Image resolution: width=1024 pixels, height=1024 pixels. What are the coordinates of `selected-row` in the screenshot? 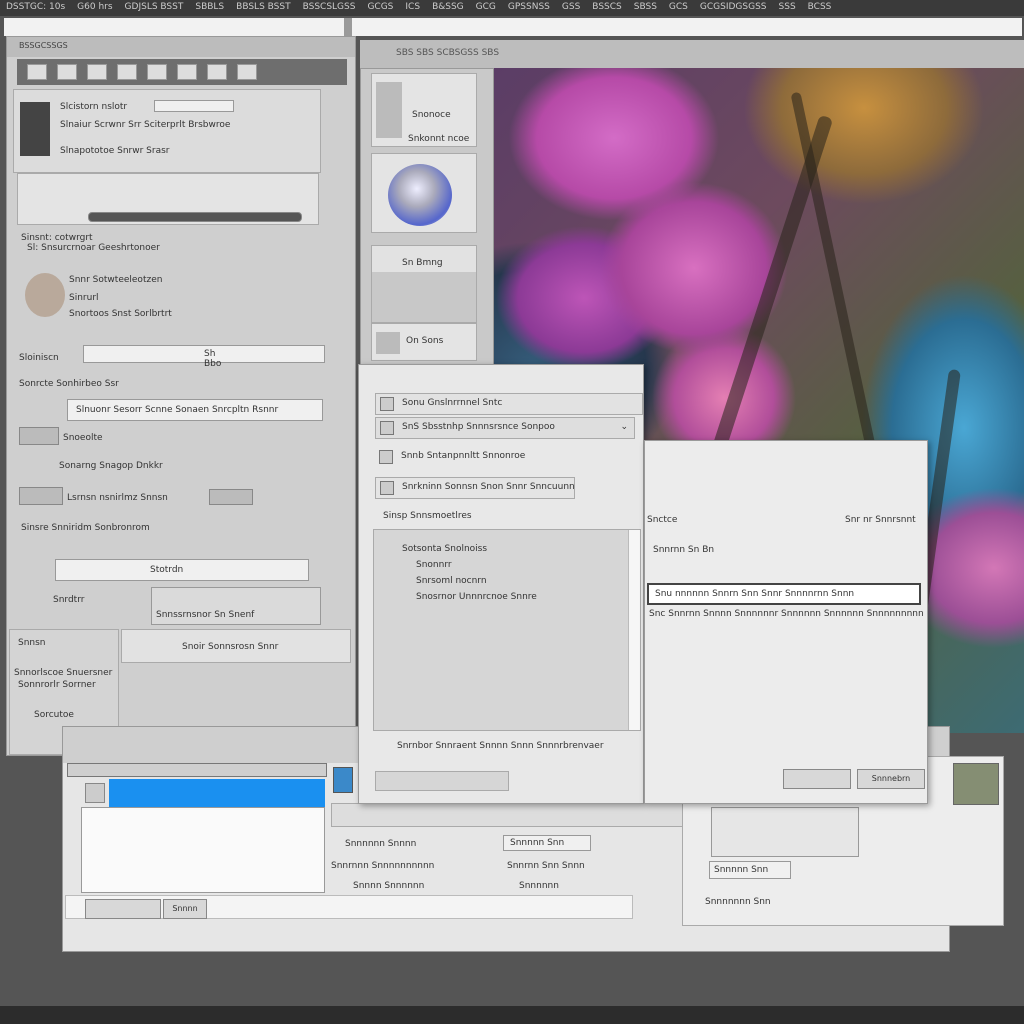 It's located at (217, 793).